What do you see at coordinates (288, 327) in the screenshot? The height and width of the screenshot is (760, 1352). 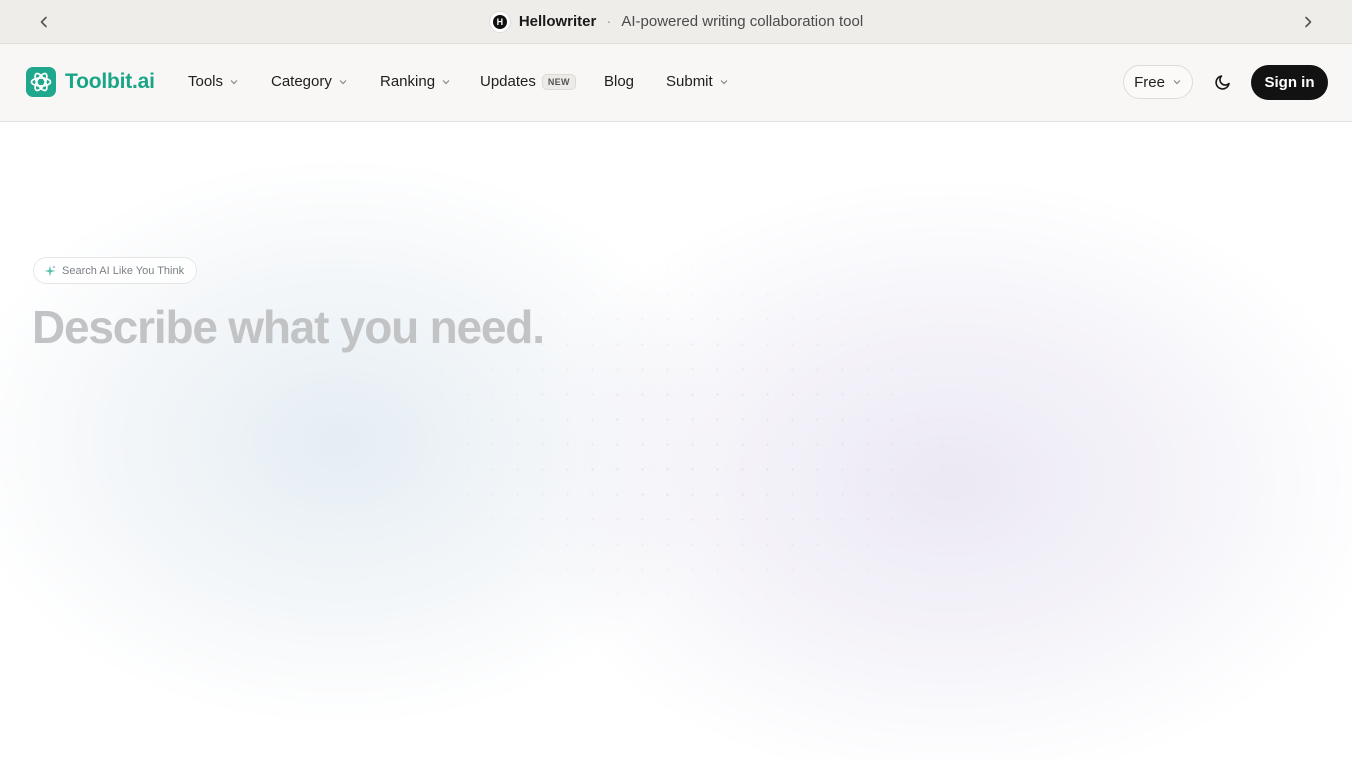 I see `hero-headline: Describe what you need.` at bounding box center [288, 327].